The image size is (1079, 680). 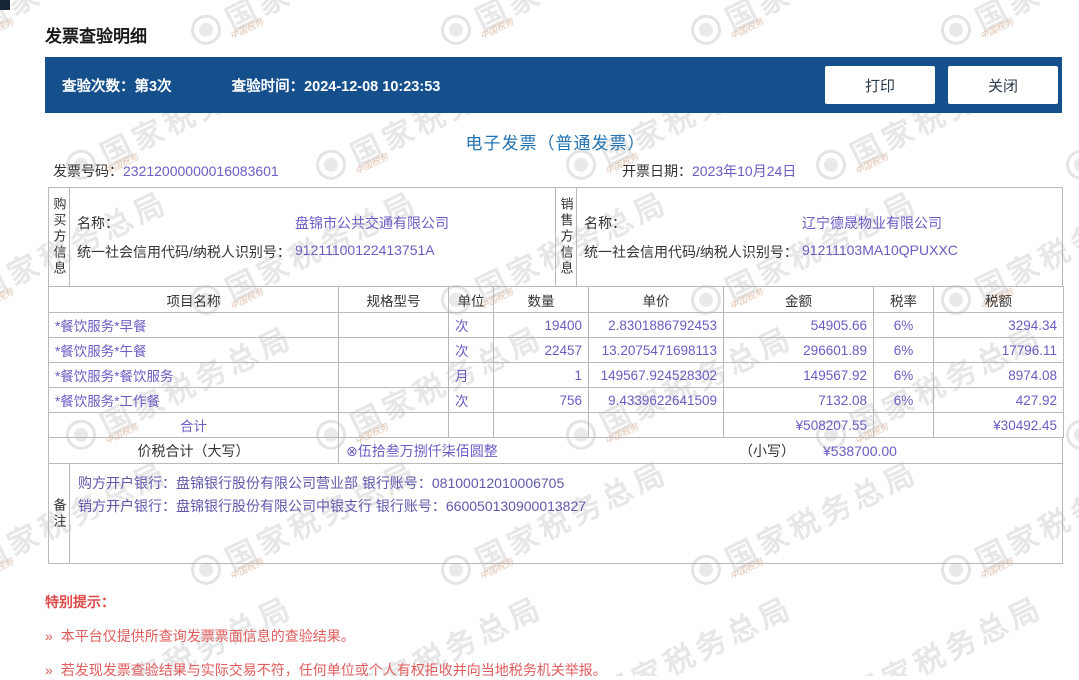 What do you see at coordinates (860, 450) in the screenshot?
I see `total-figures-value: ¥538700.00` at bounding box center [860, 450].